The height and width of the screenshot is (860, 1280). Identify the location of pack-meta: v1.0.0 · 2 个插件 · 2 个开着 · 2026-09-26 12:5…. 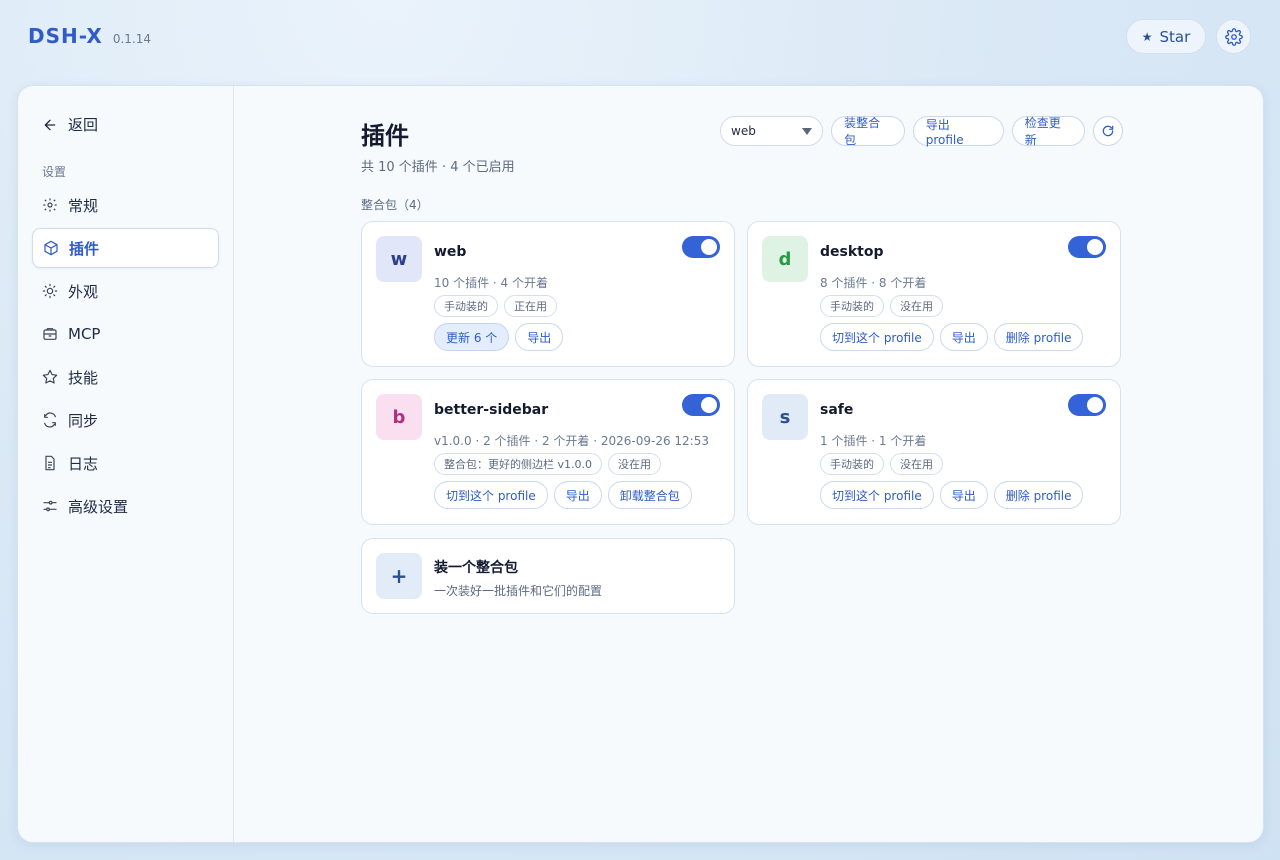
(571, 441).